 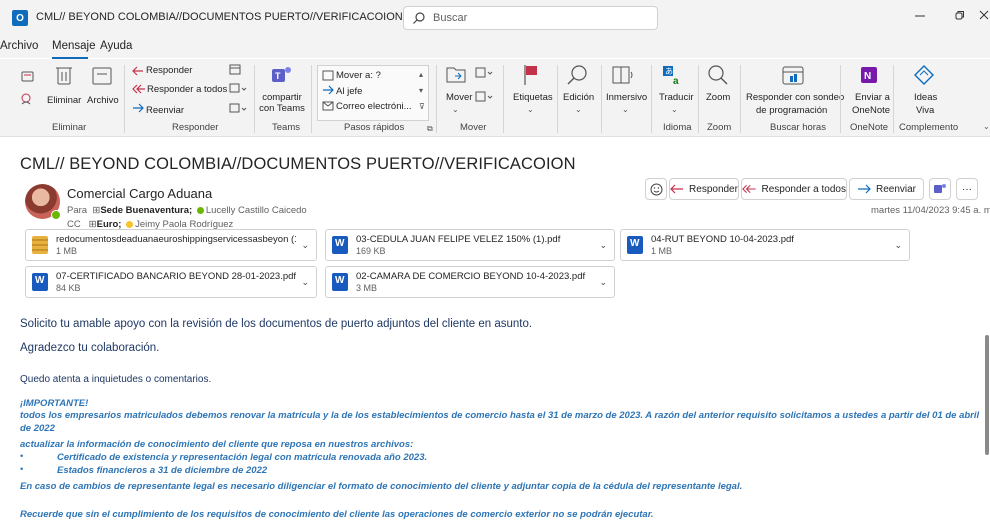 I want to click on delete-button: Eliminar, so click(x=64, y=100).